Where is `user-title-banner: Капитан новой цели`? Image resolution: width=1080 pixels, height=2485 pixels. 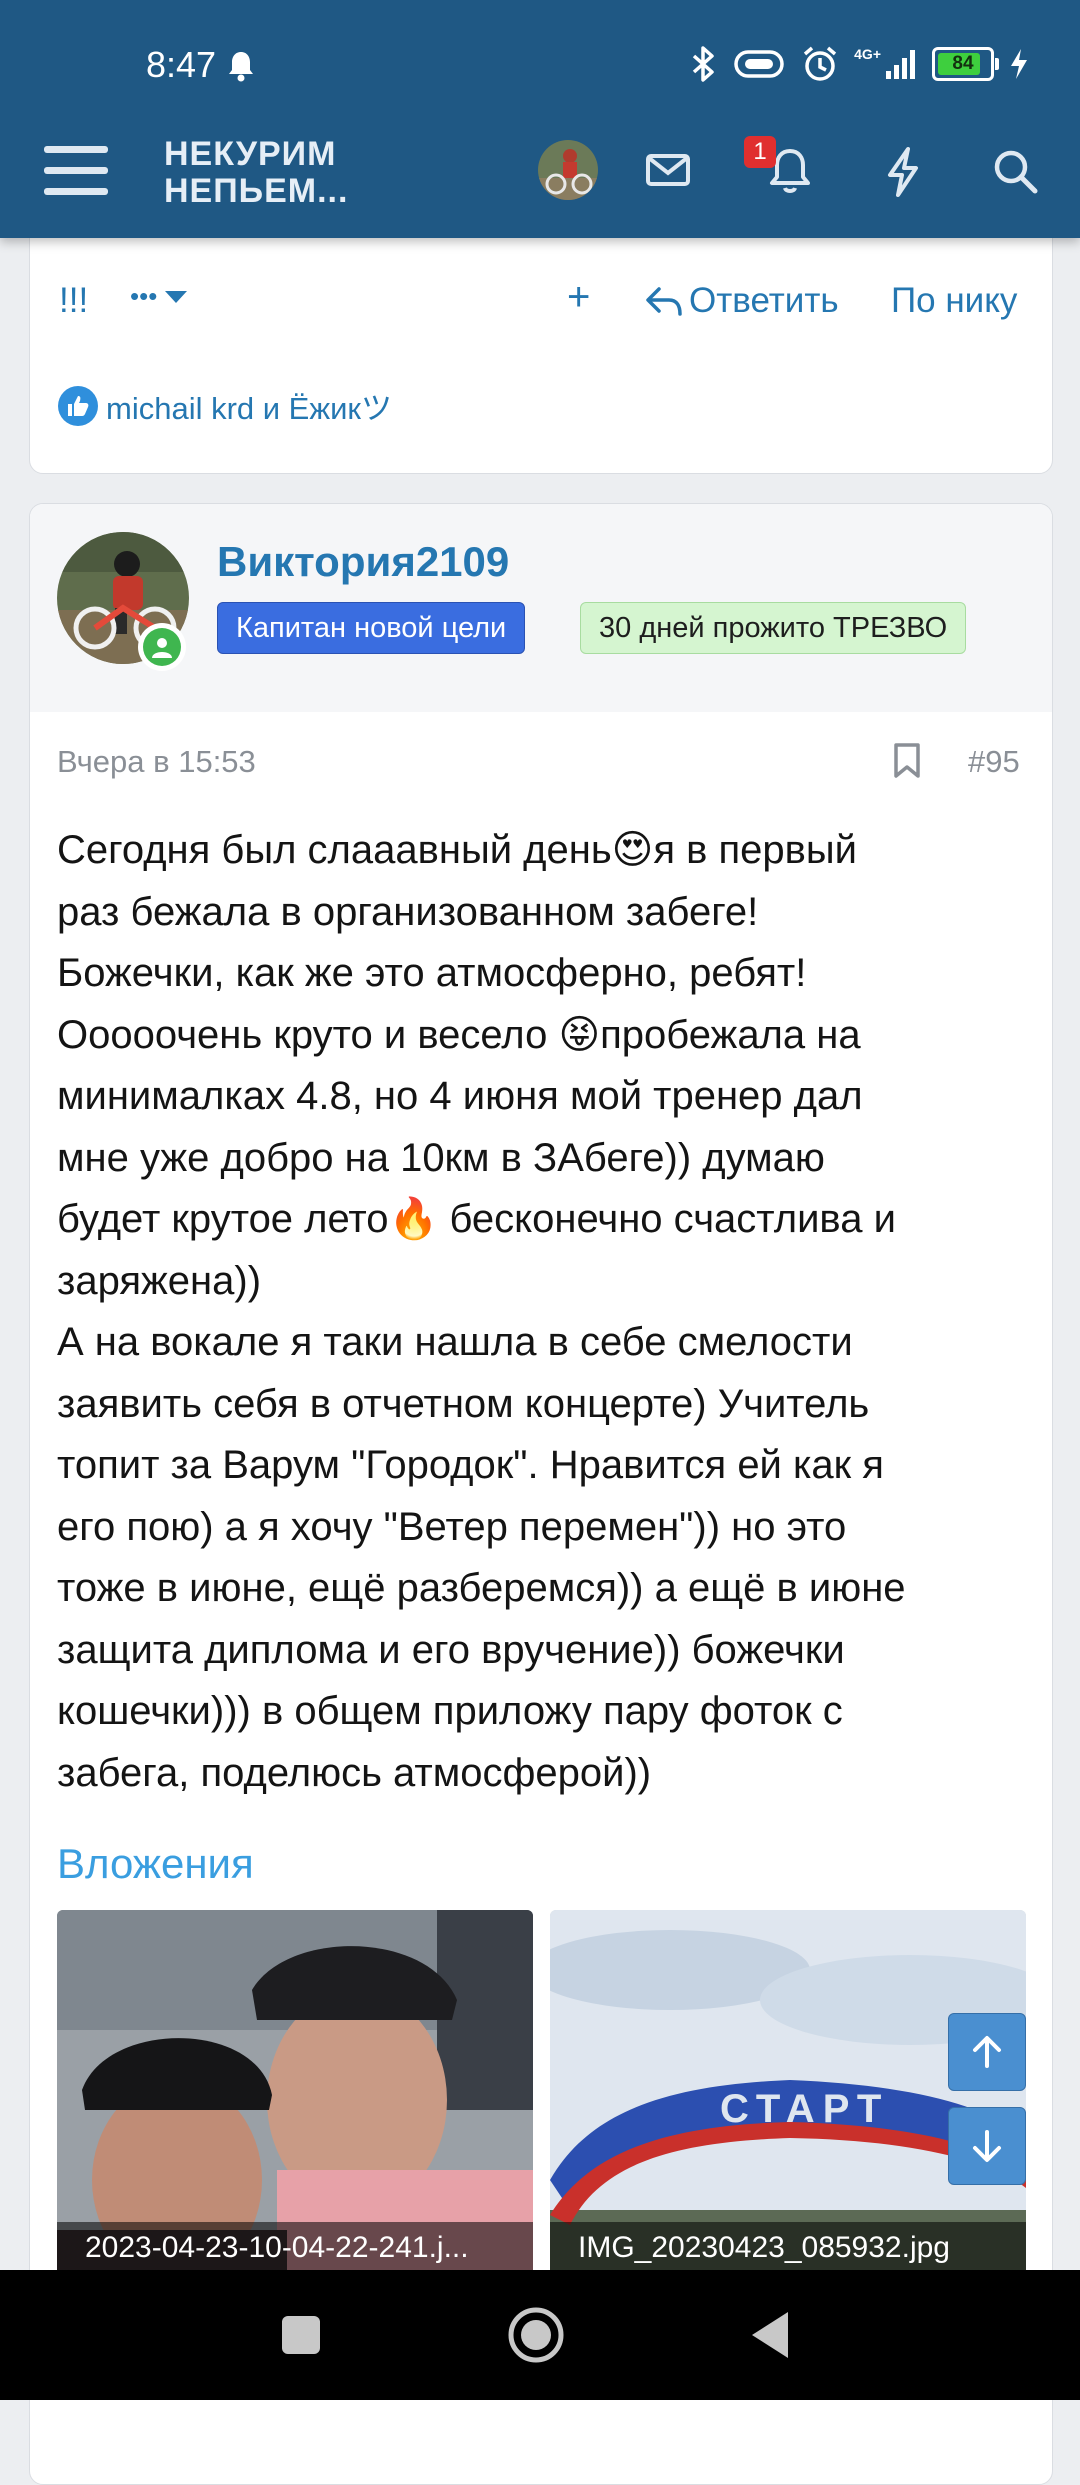 user-title-banner: Капитан новой цели is located at coordinates (371, 628).